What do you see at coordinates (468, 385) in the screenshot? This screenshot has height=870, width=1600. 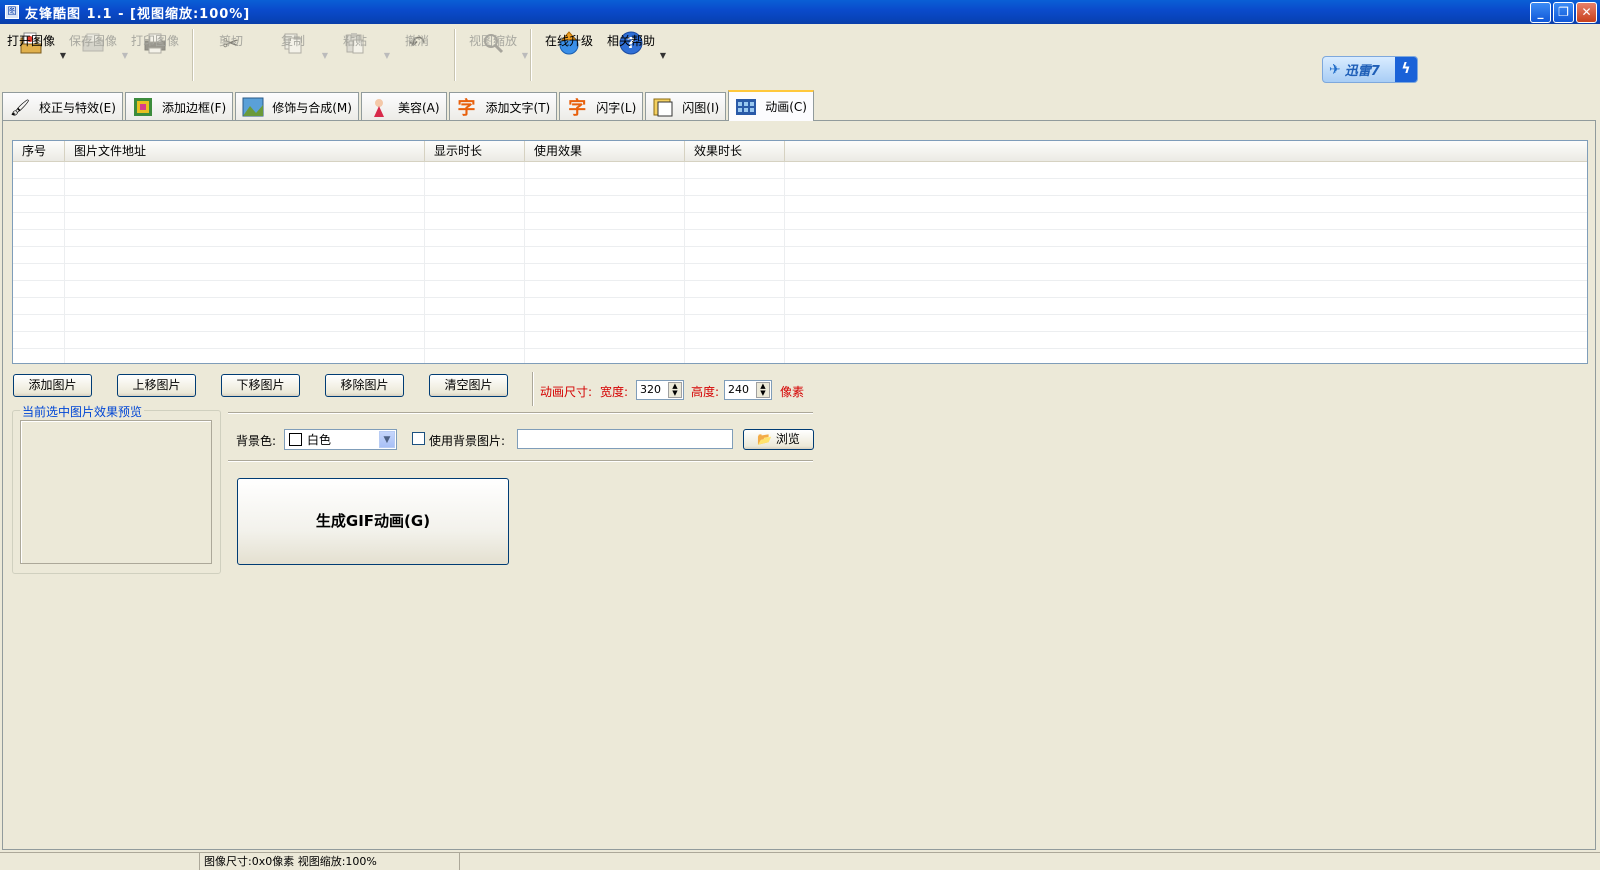 I see `clear-images-button: 清空图片` at bounding box center [468, 385].